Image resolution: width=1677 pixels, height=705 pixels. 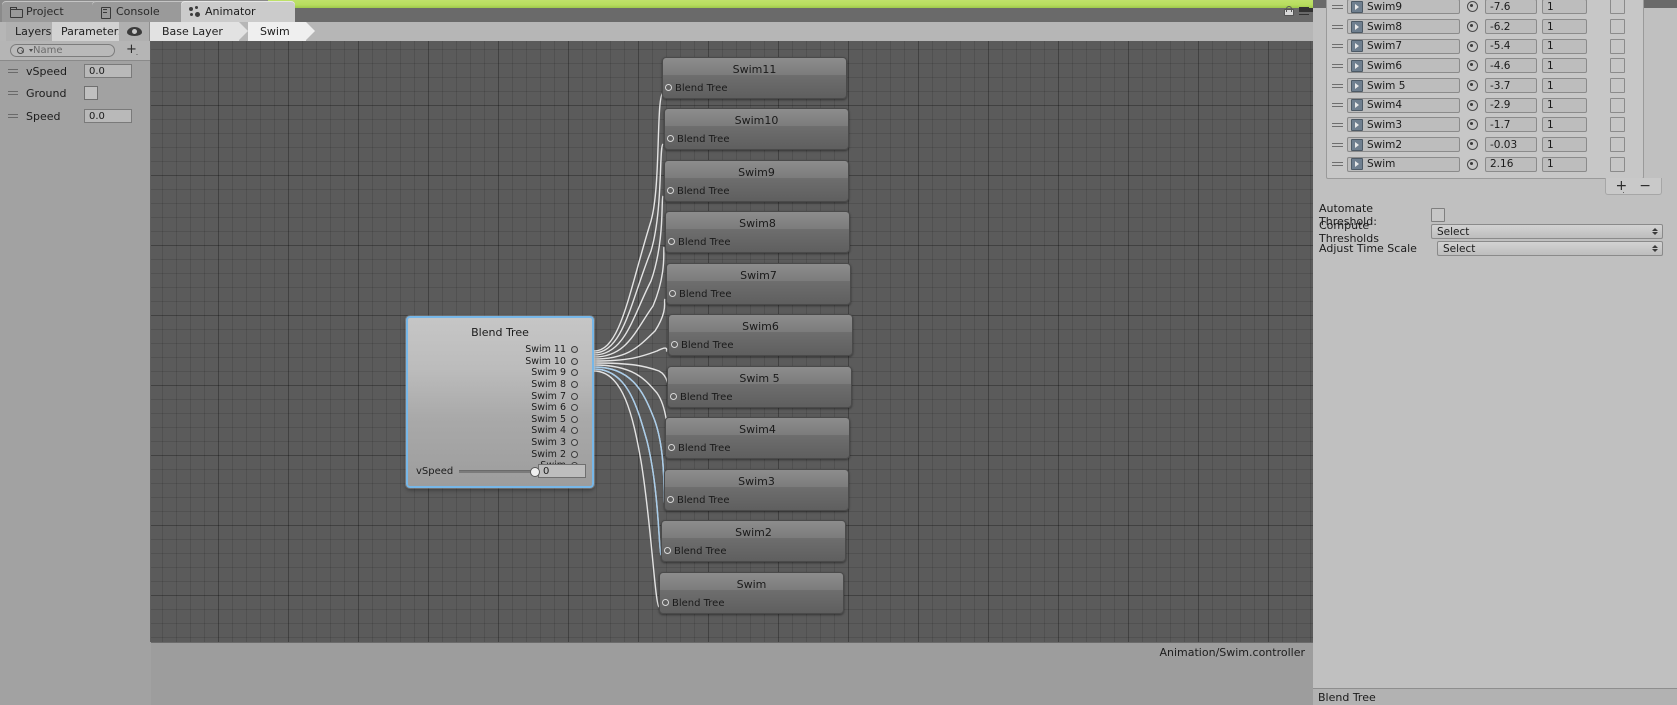 What do you see at coordinates (1645, 186) in the screenshot?
I see `remove-motion-button: −` at bounding box center [1645, 186].